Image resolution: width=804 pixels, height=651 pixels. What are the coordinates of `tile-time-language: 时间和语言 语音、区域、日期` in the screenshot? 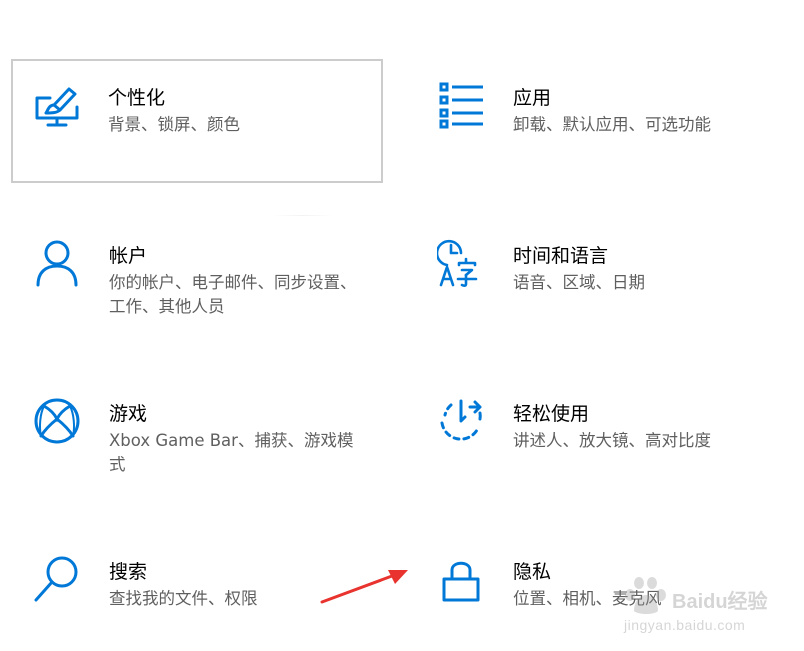 It's located at (603, 281).